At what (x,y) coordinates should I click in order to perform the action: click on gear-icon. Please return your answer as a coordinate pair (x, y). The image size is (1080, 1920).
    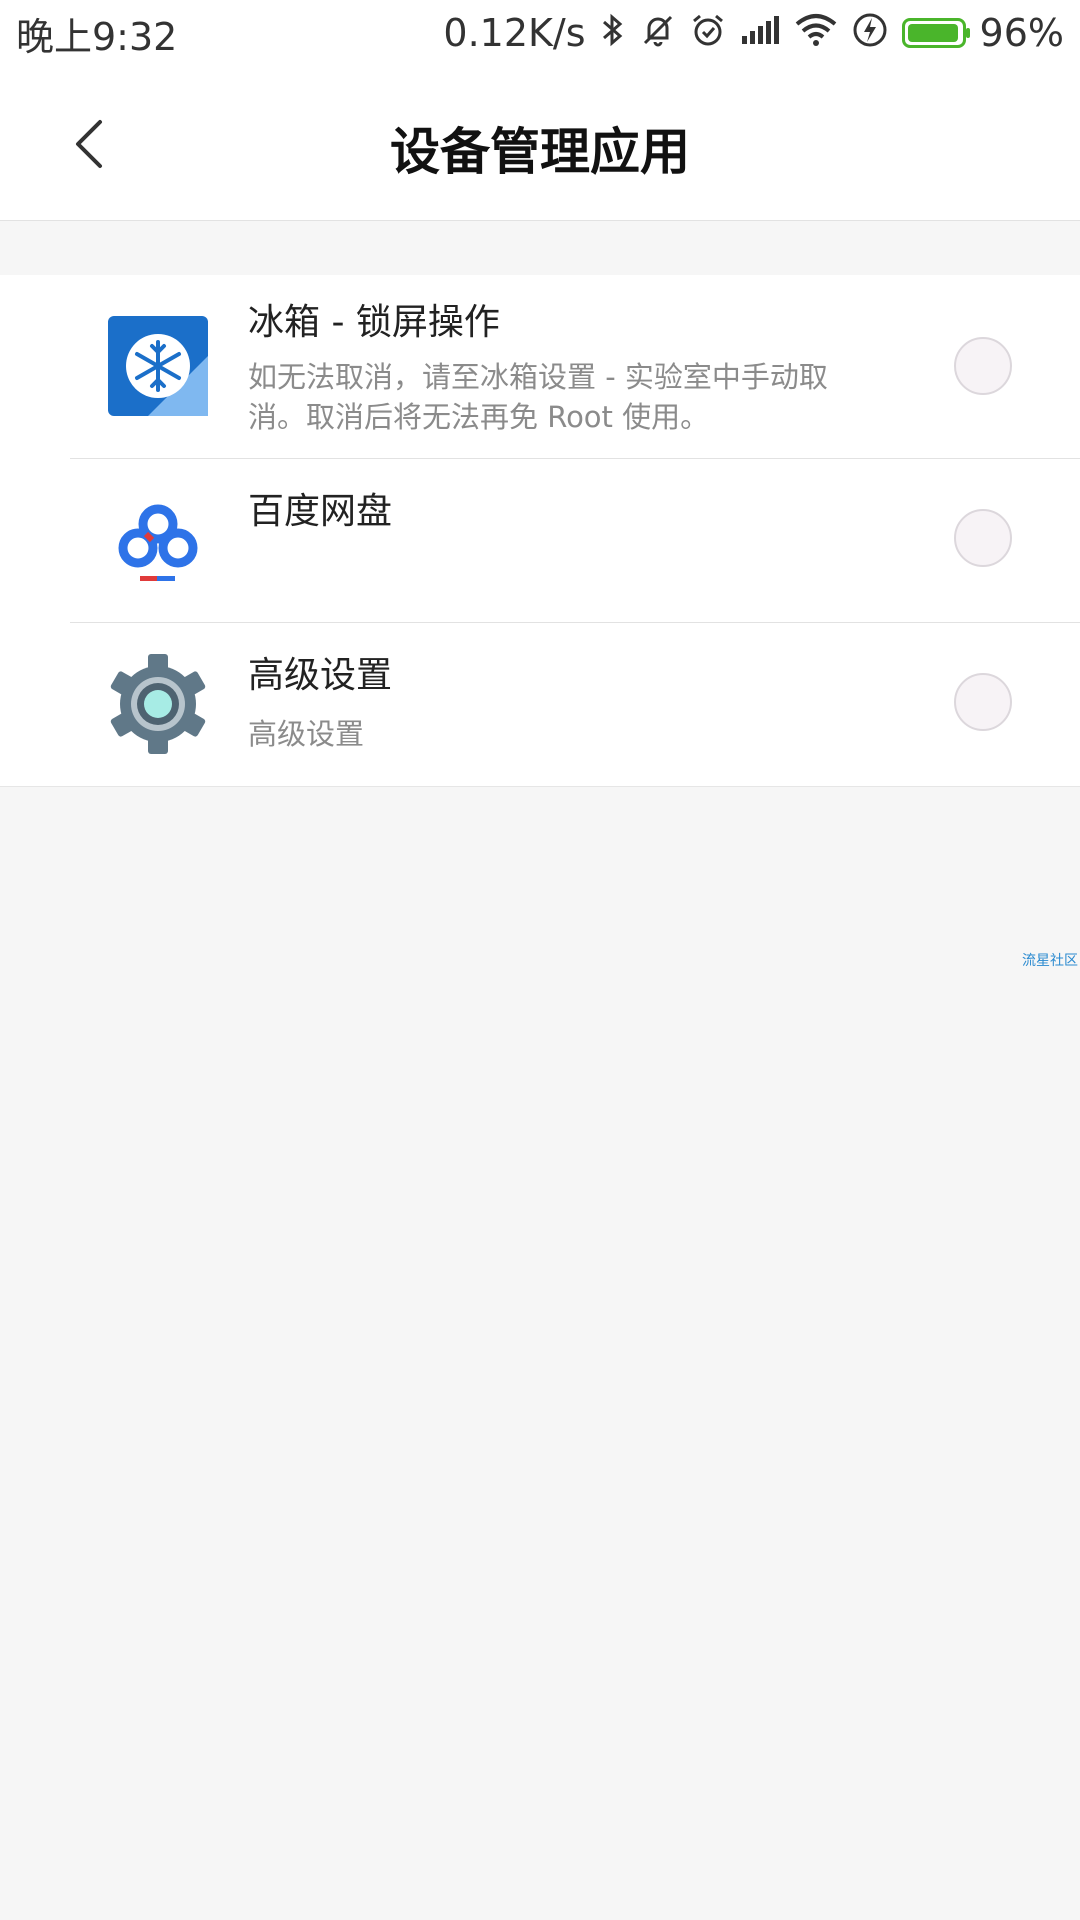
    Looking at the image, I should click on (158, 704).